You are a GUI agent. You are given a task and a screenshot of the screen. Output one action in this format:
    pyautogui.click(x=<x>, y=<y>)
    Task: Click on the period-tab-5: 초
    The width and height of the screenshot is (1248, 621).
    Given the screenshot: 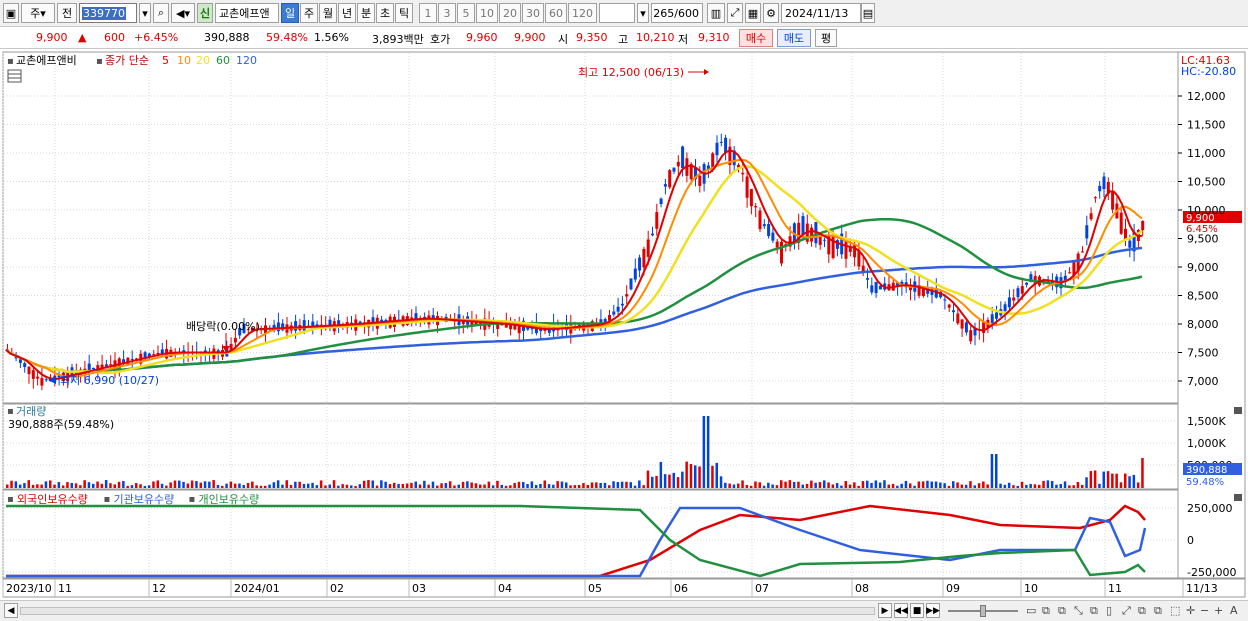 What is the action you would take?
    pyautogui.click(x=385, y=13)
    